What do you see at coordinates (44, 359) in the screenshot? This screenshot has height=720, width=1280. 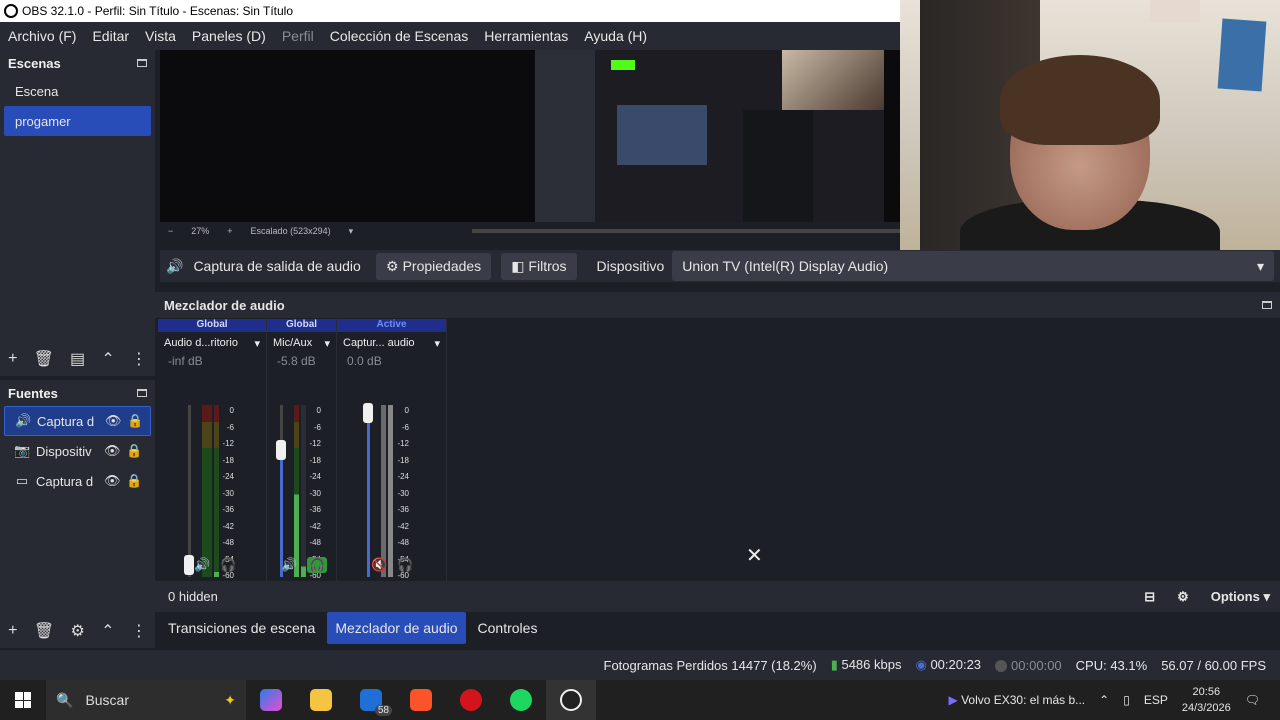 I see `remove-scene-icon: 🗑` at bounding box center [44, 359].